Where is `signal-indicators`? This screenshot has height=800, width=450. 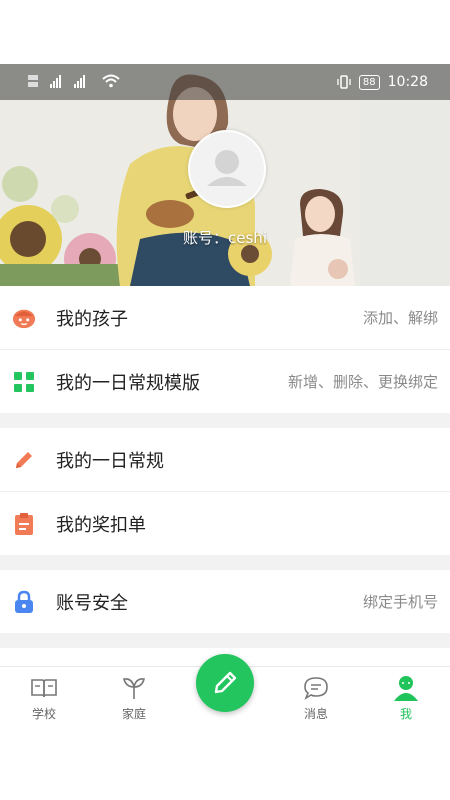
signal-indicators is located at coordinates (74, 81).